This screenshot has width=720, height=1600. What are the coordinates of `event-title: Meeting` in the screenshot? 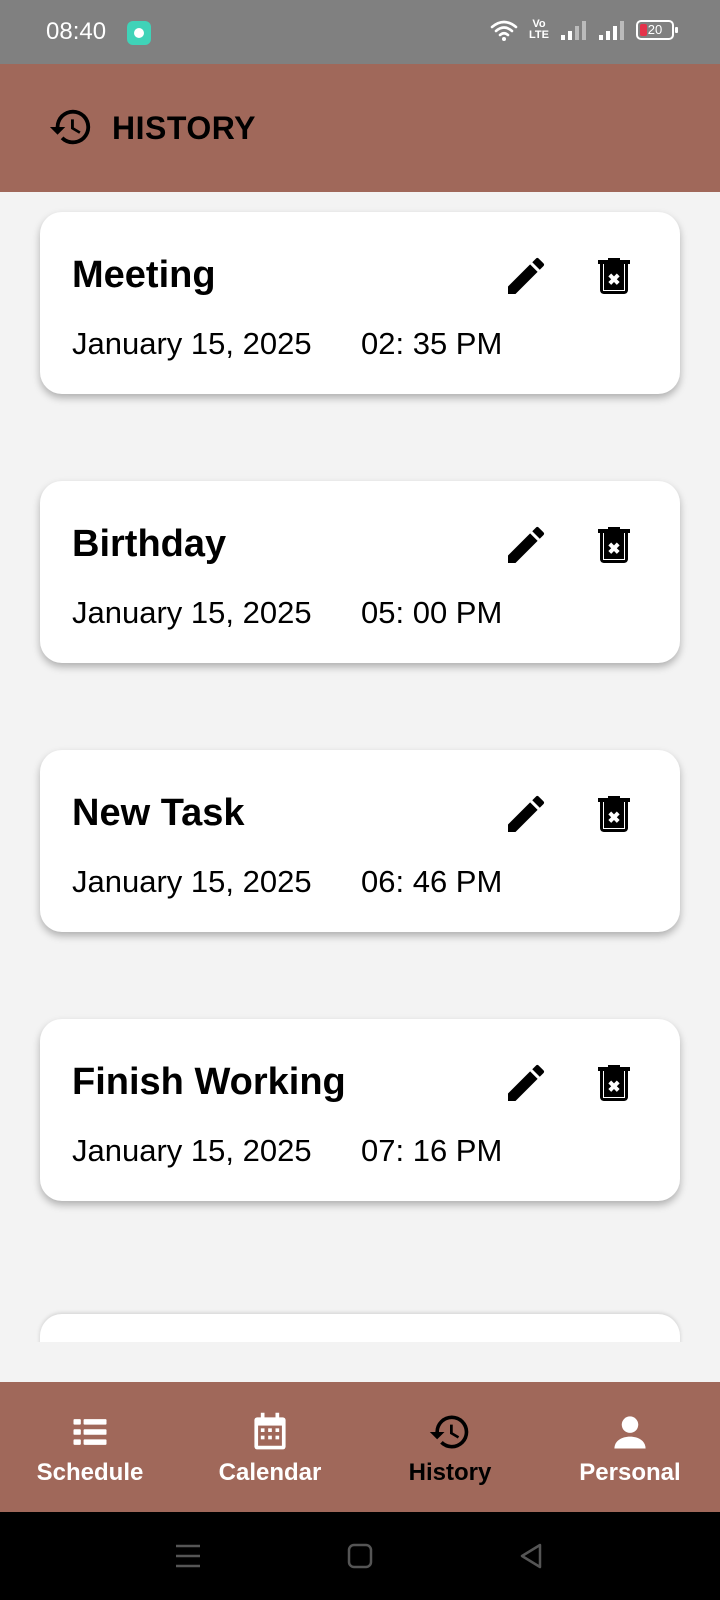 It's located at (144, 275).